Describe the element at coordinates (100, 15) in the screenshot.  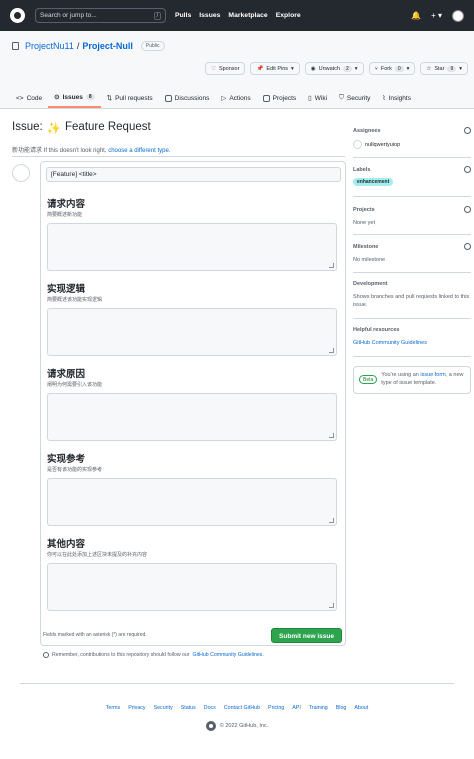
I see `search-input: Search or jump to... /` at that location.